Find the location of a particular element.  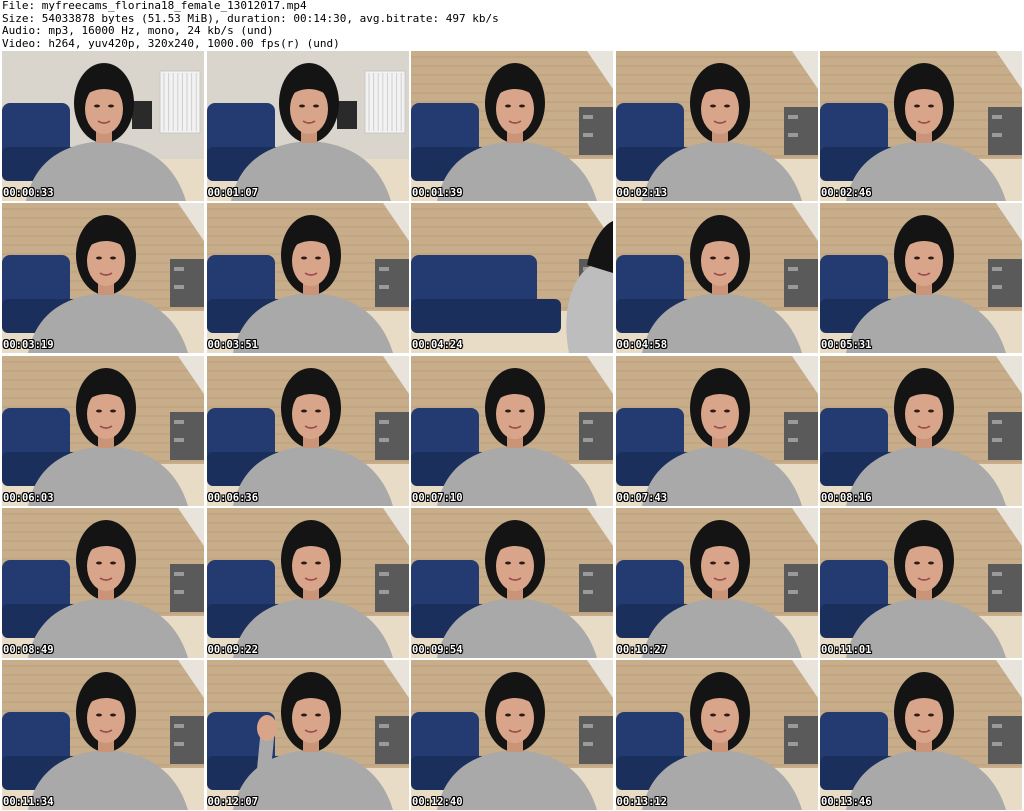

thumbnail-frame: 00:09:22 is located at coordinates (307, 582).